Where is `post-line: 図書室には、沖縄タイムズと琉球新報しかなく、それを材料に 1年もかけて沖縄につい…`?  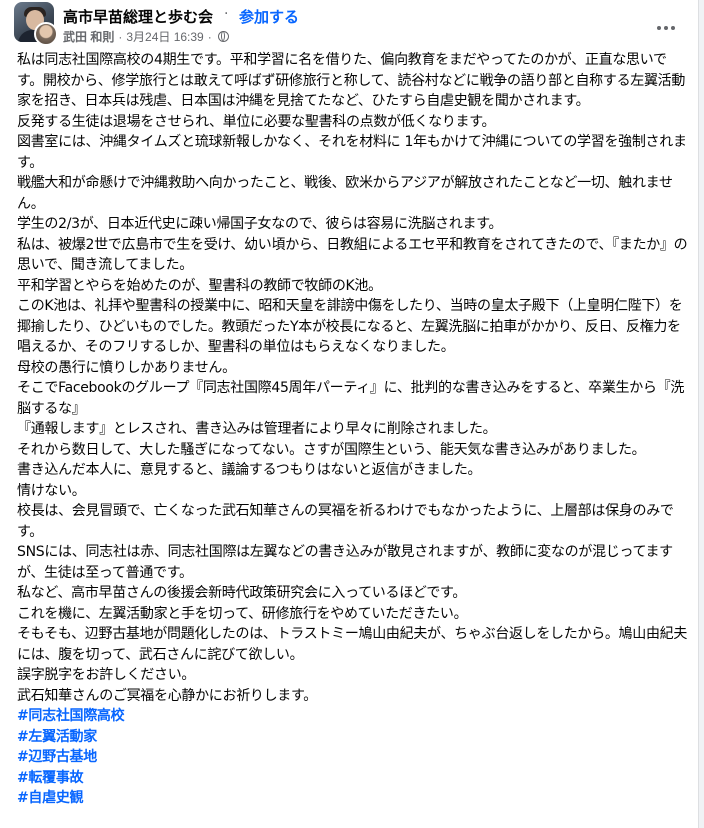
post-line: 図書室には、沖縄タイムズと琉球新報しかなく、それを材料に 1年もかけて沖縄につい… is located at coordinates (352, 152).